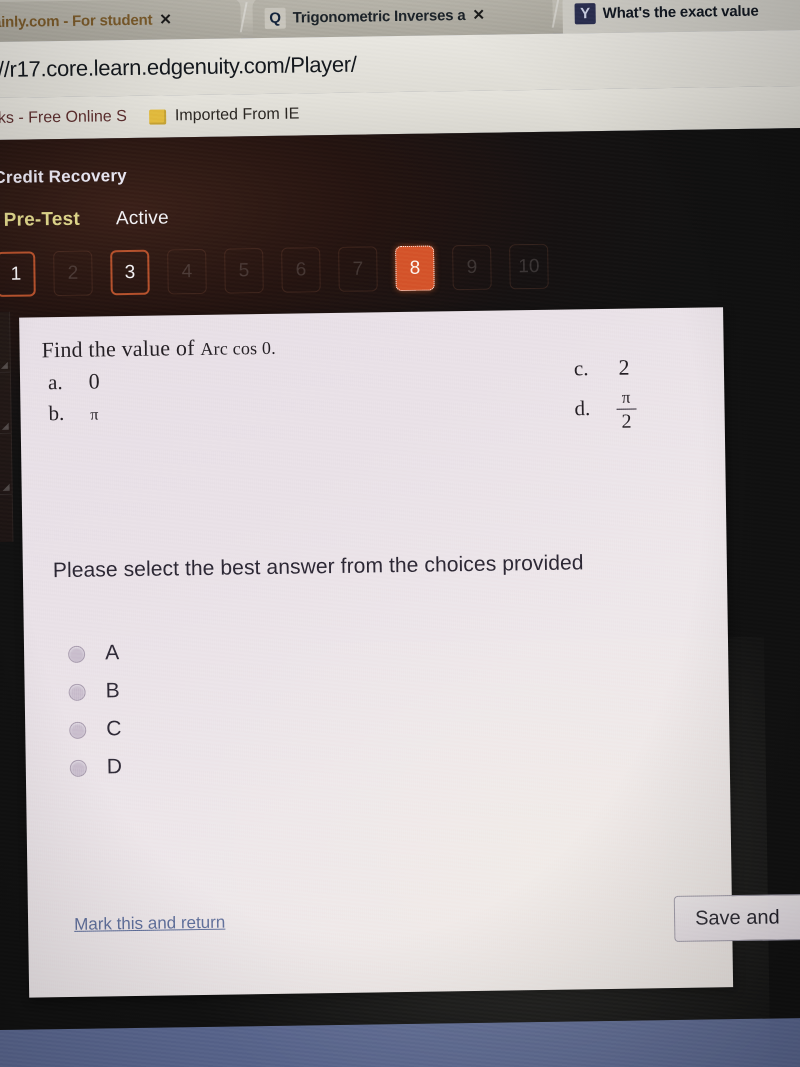 The image size is (800, 1067). Describe the element at coordinates (130, 272) in the screenshot. I see `question-button-3: 3` at that location.